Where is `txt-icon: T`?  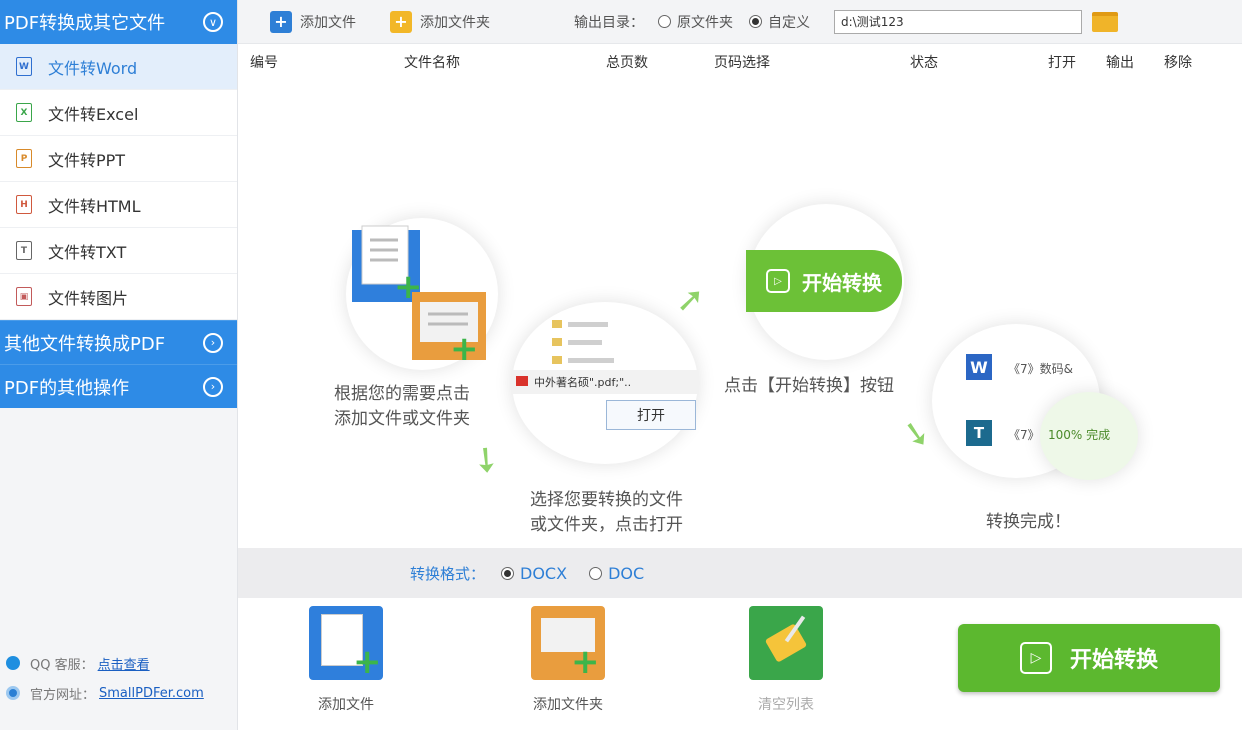
txt-icon: T is located at coordinates (979, 433).